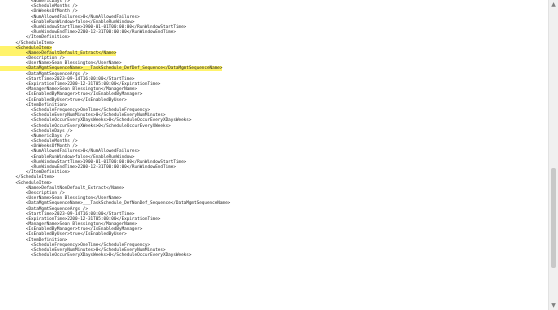 The width and height of the screenshot is (558, 310). Describe the element at coordinates (553, 305) in the screenshot. I see `scroll-down-arrow-icon: ▼` at that location.